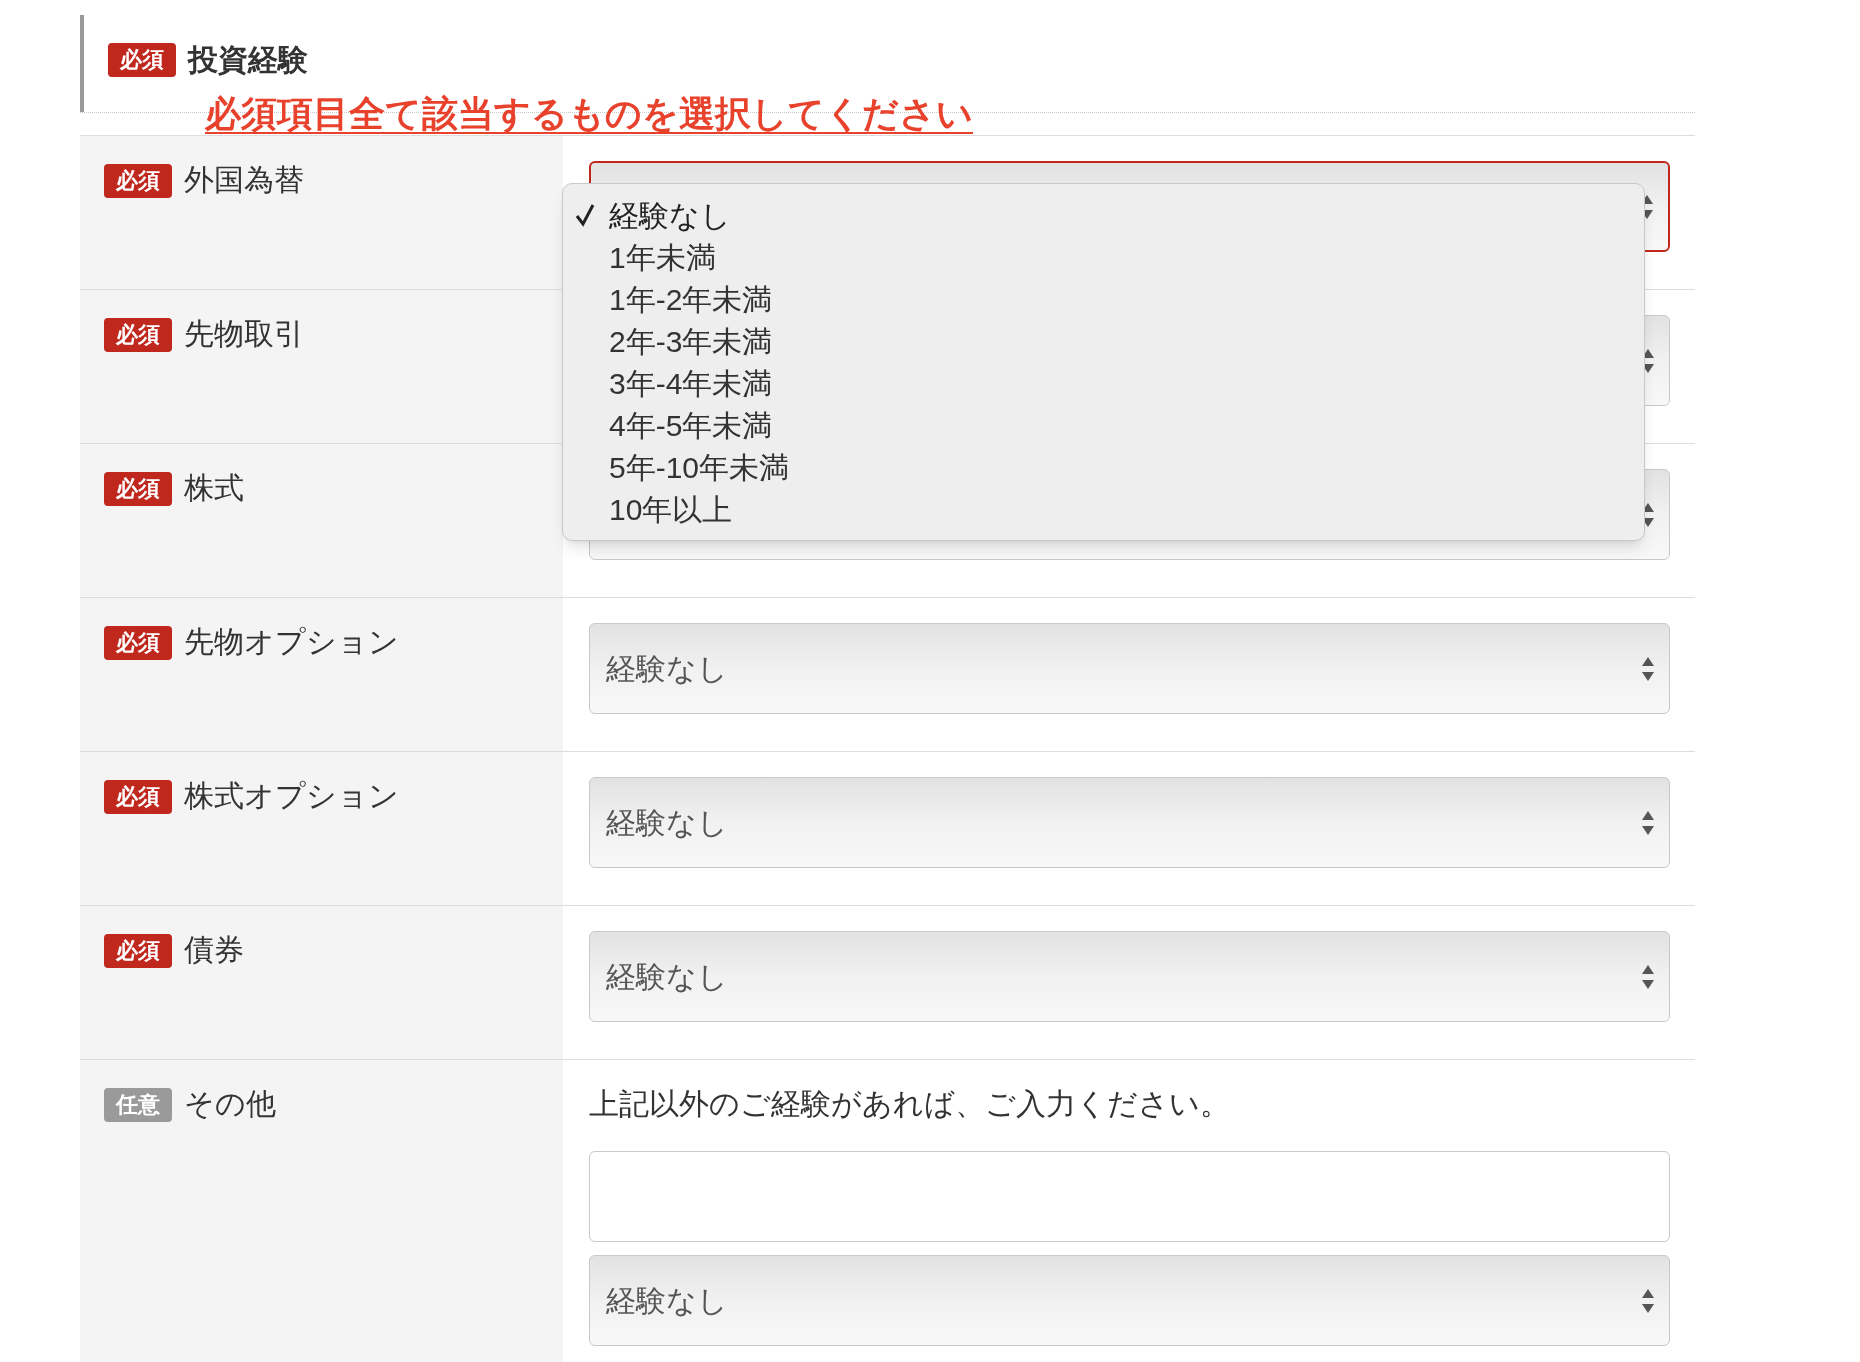 The width and height of the screenshot is (1860, 1362). I want to click on warning-message: 必須項目全て該当するものを選択してください, so click(589, 113).